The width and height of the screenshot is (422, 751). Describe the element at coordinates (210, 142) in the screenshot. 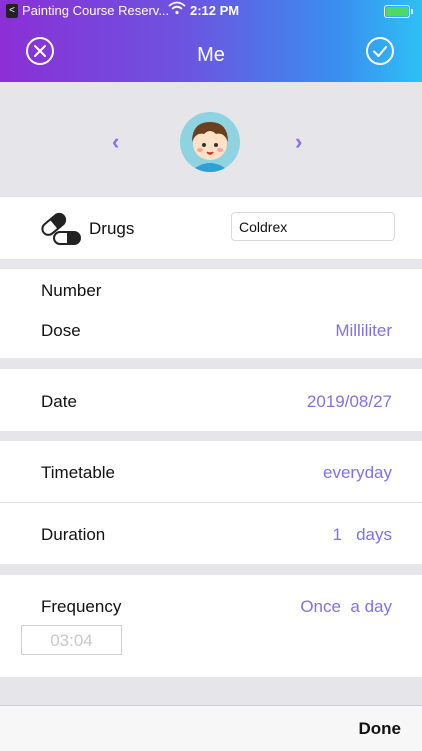

I see `avatar-boy-icon` at that location.